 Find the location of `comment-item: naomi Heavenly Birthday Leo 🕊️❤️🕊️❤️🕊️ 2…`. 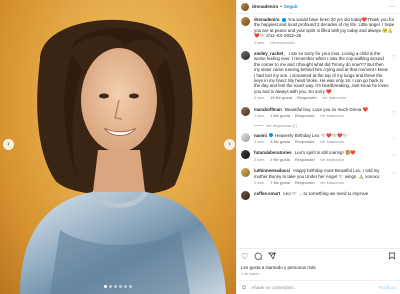

comment-item: naomi Heavenly Birthday Leo 🕊️❤️🕊️❤️🕊️ 2… is located at coordinates (318, 139).